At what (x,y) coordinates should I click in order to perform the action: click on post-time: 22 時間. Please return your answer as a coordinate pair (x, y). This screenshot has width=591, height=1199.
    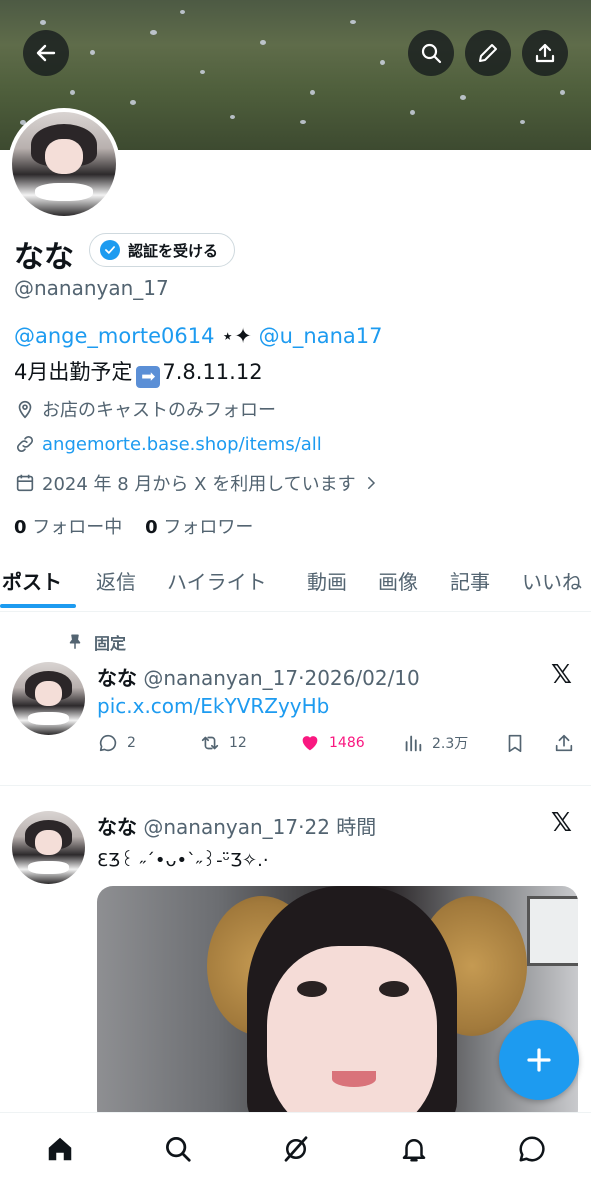
    Looking at the image, I should click on (340, 827).